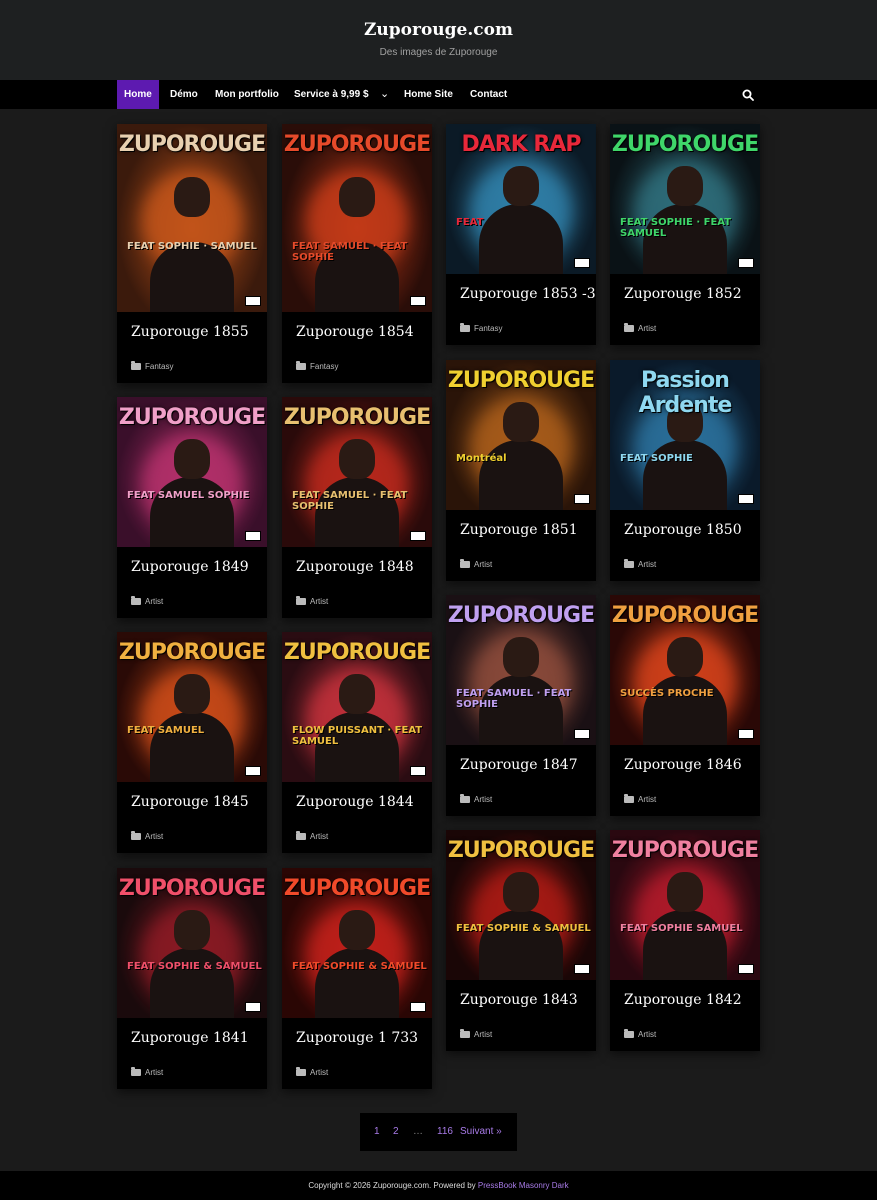 The image size is (877, 1200). What do you see at coordinates (184, 94) in the screenshot?
I see `nav-item-demo: Démo` at bounding box center [184, 94].